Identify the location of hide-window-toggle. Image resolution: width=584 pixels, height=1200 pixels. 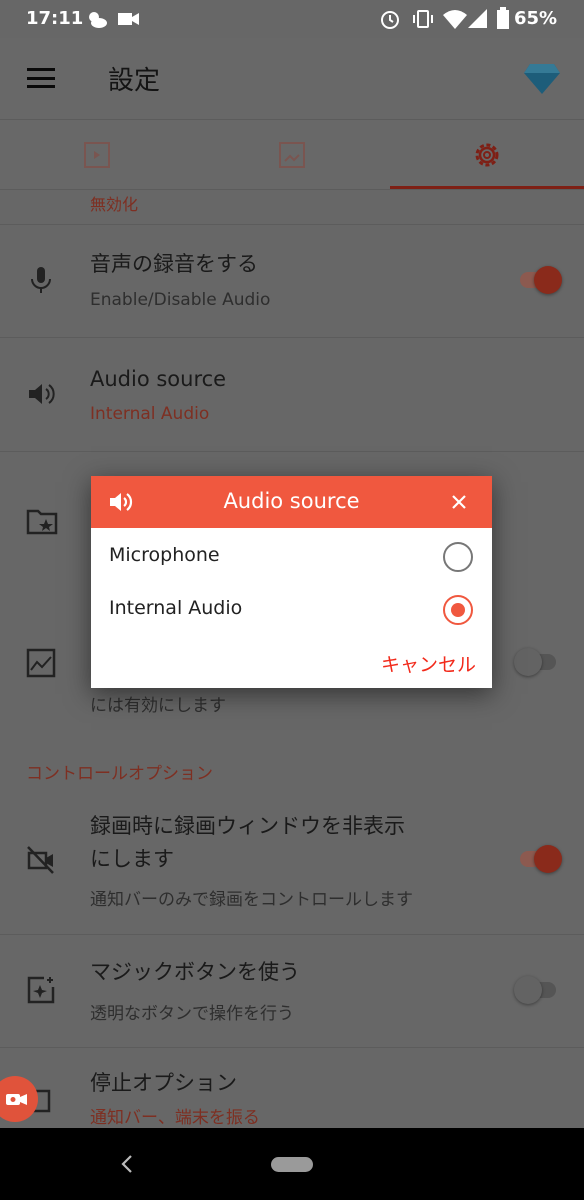
(541, 859).